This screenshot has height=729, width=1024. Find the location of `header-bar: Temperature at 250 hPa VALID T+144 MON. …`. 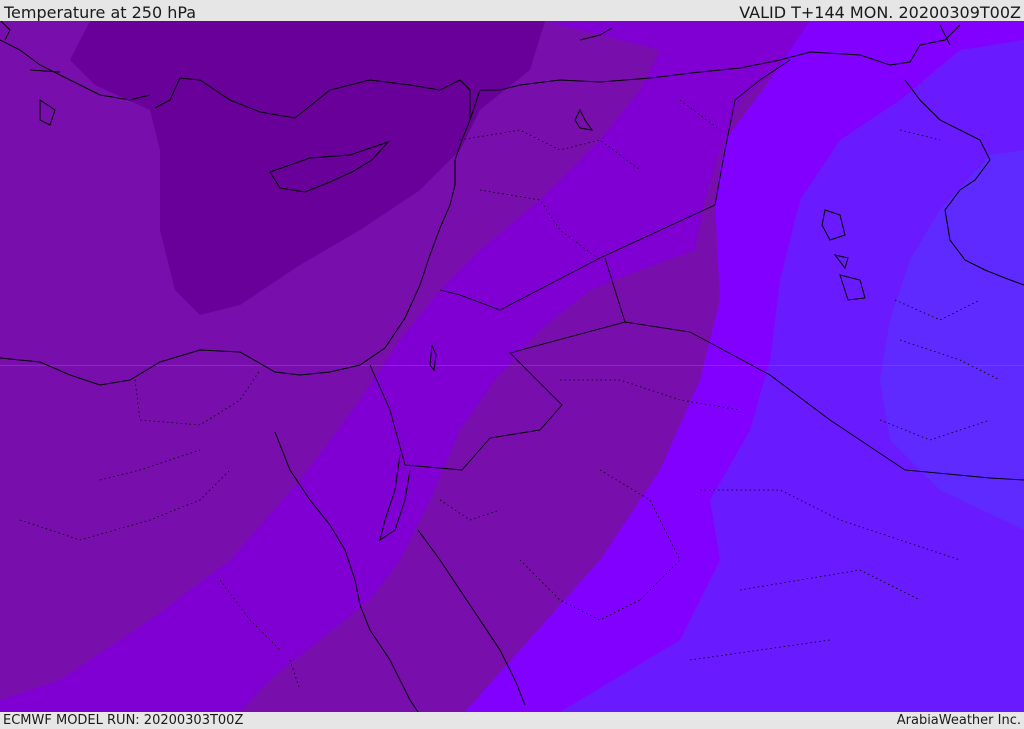

header-bar: Temperature at 250 hPa VALID T+144 MON. … is located at coordinates (512, 11).